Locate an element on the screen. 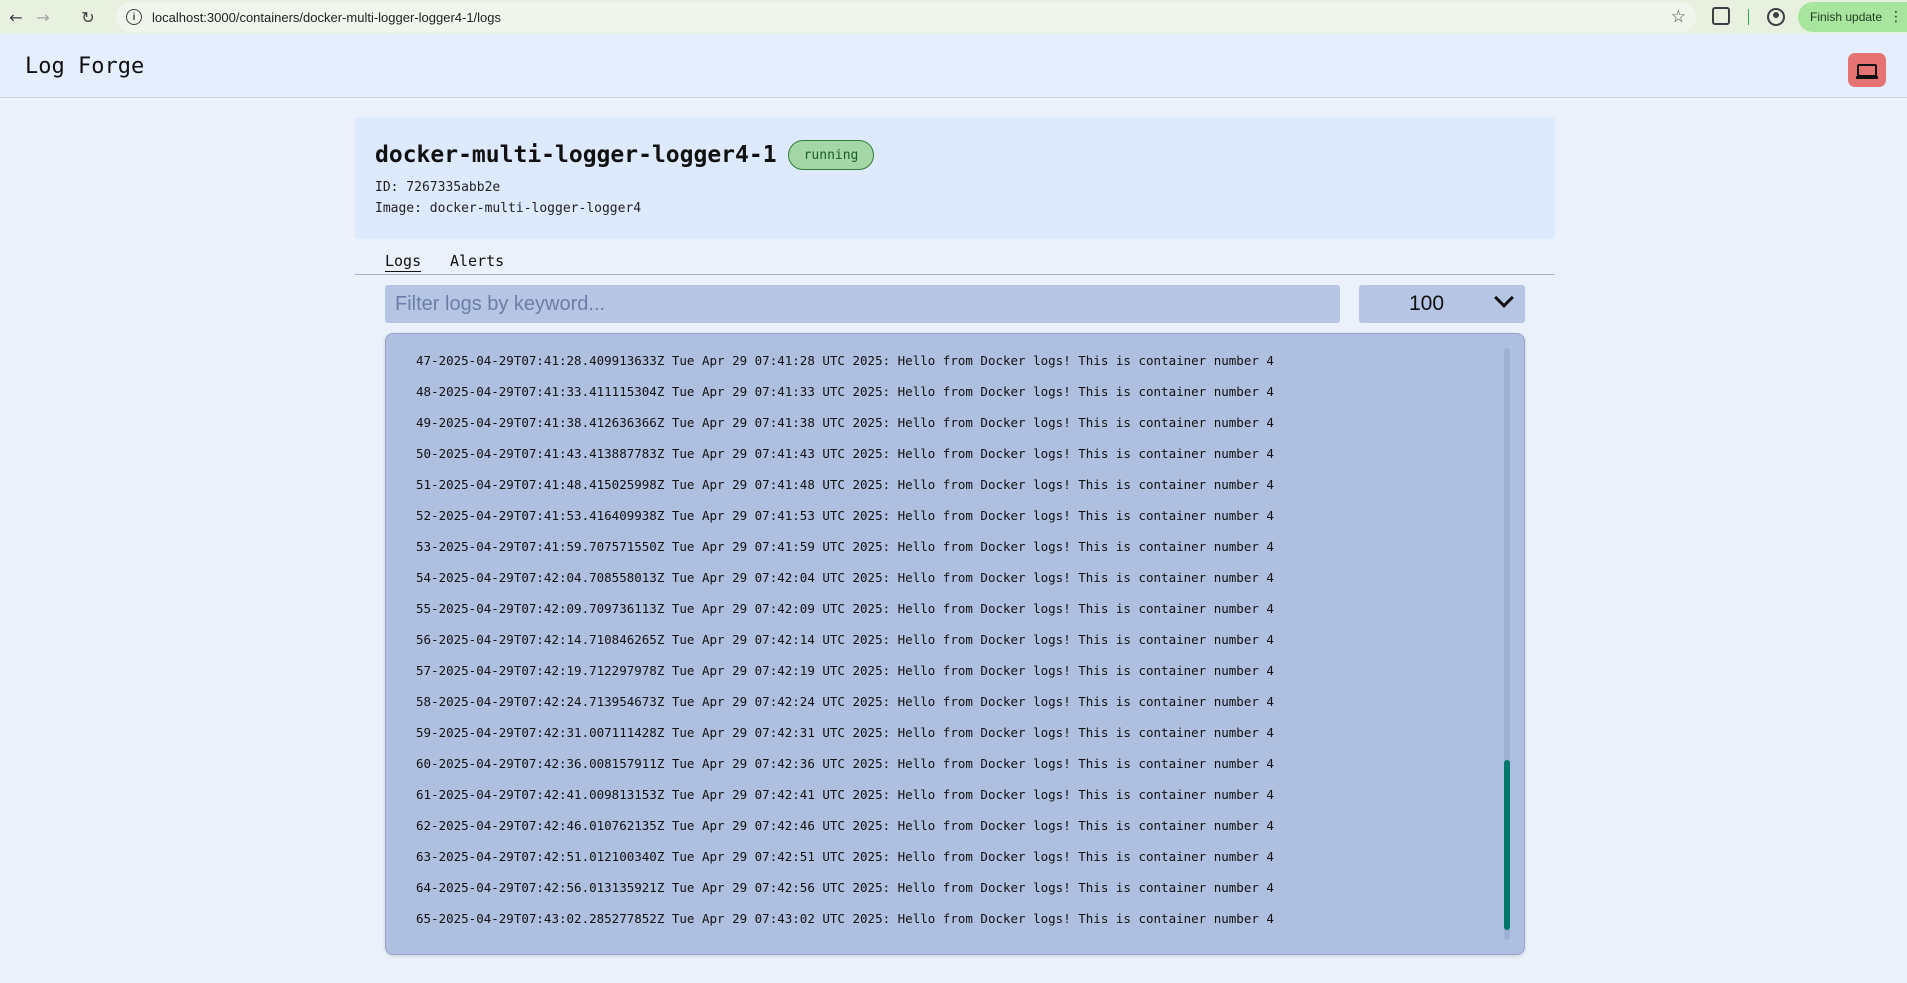 The width and height of the screenshot is (1907, 983). tab-alerts: Alerts is located at coordinates (477, 261).